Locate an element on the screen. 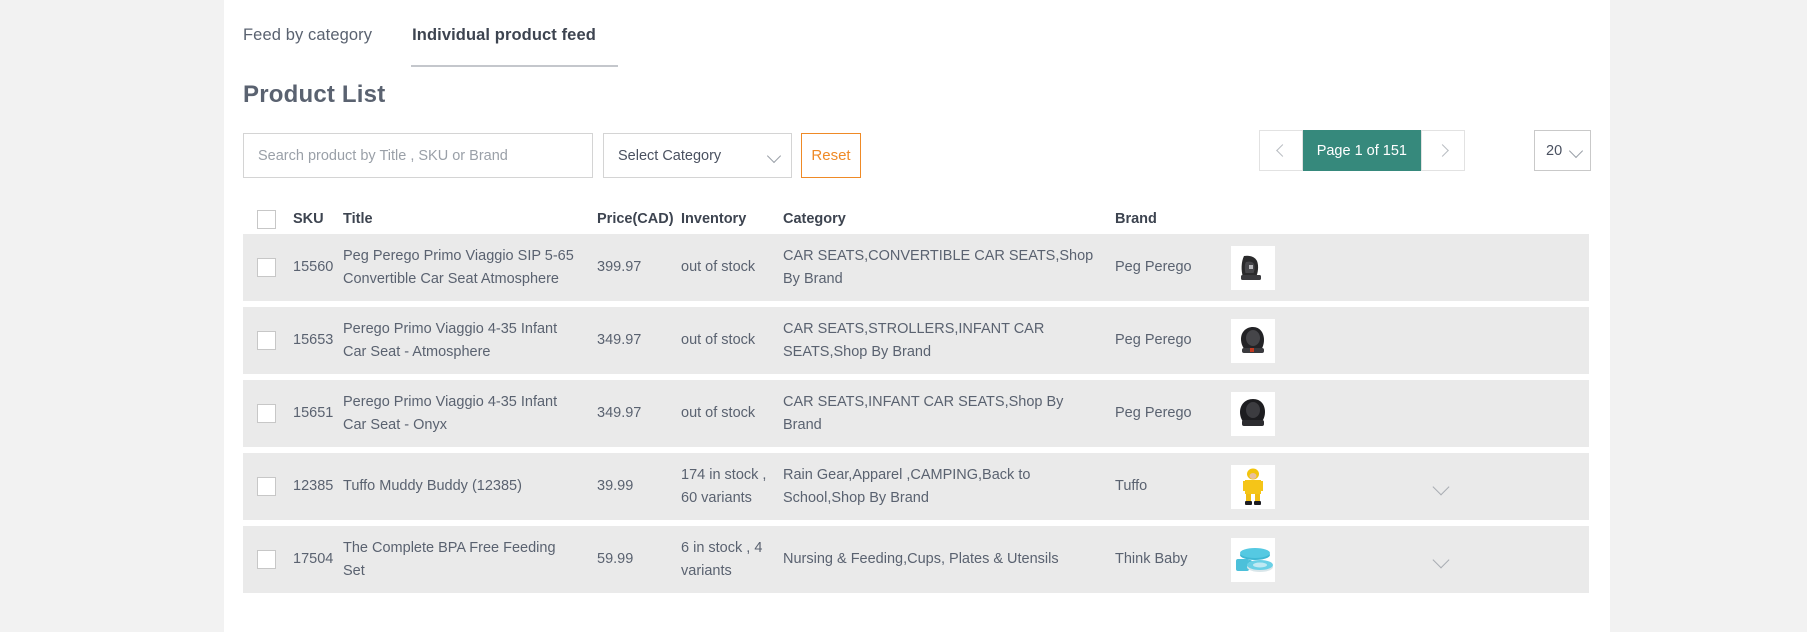 The height and width of the screenshot is (632, 1807). product-thumbnail-child-yellow-rainsuit is located at coordinates (1253, 486).